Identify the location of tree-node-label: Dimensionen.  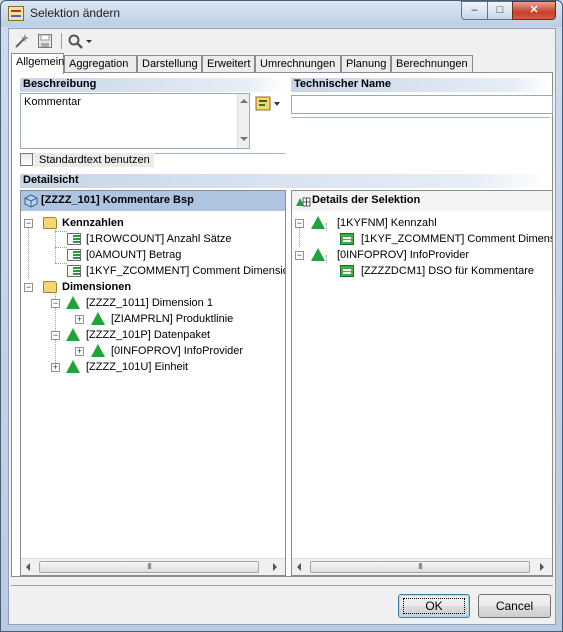
(97, 287).